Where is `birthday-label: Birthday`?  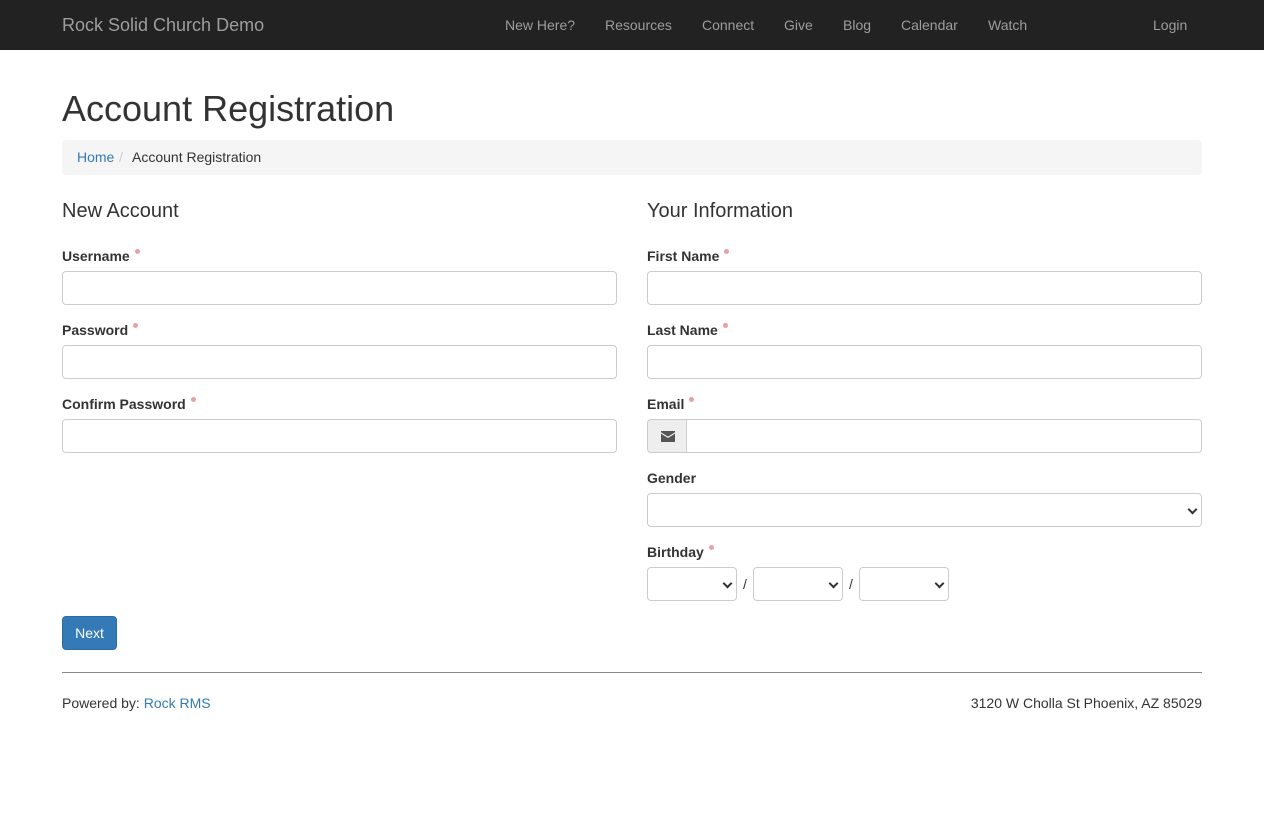
birthday-label: Birthday is located at coordinates (680, 552).